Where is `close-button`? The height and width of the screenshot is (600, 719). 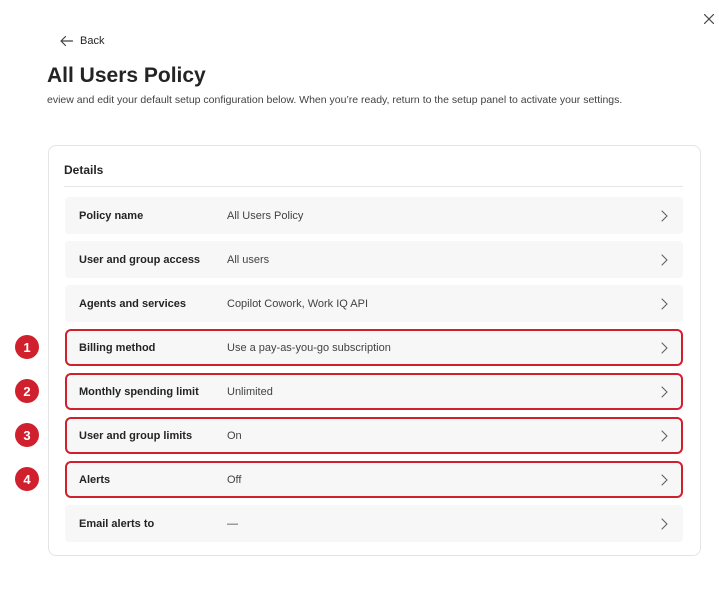 close-button is located at coordinates (709, 19).